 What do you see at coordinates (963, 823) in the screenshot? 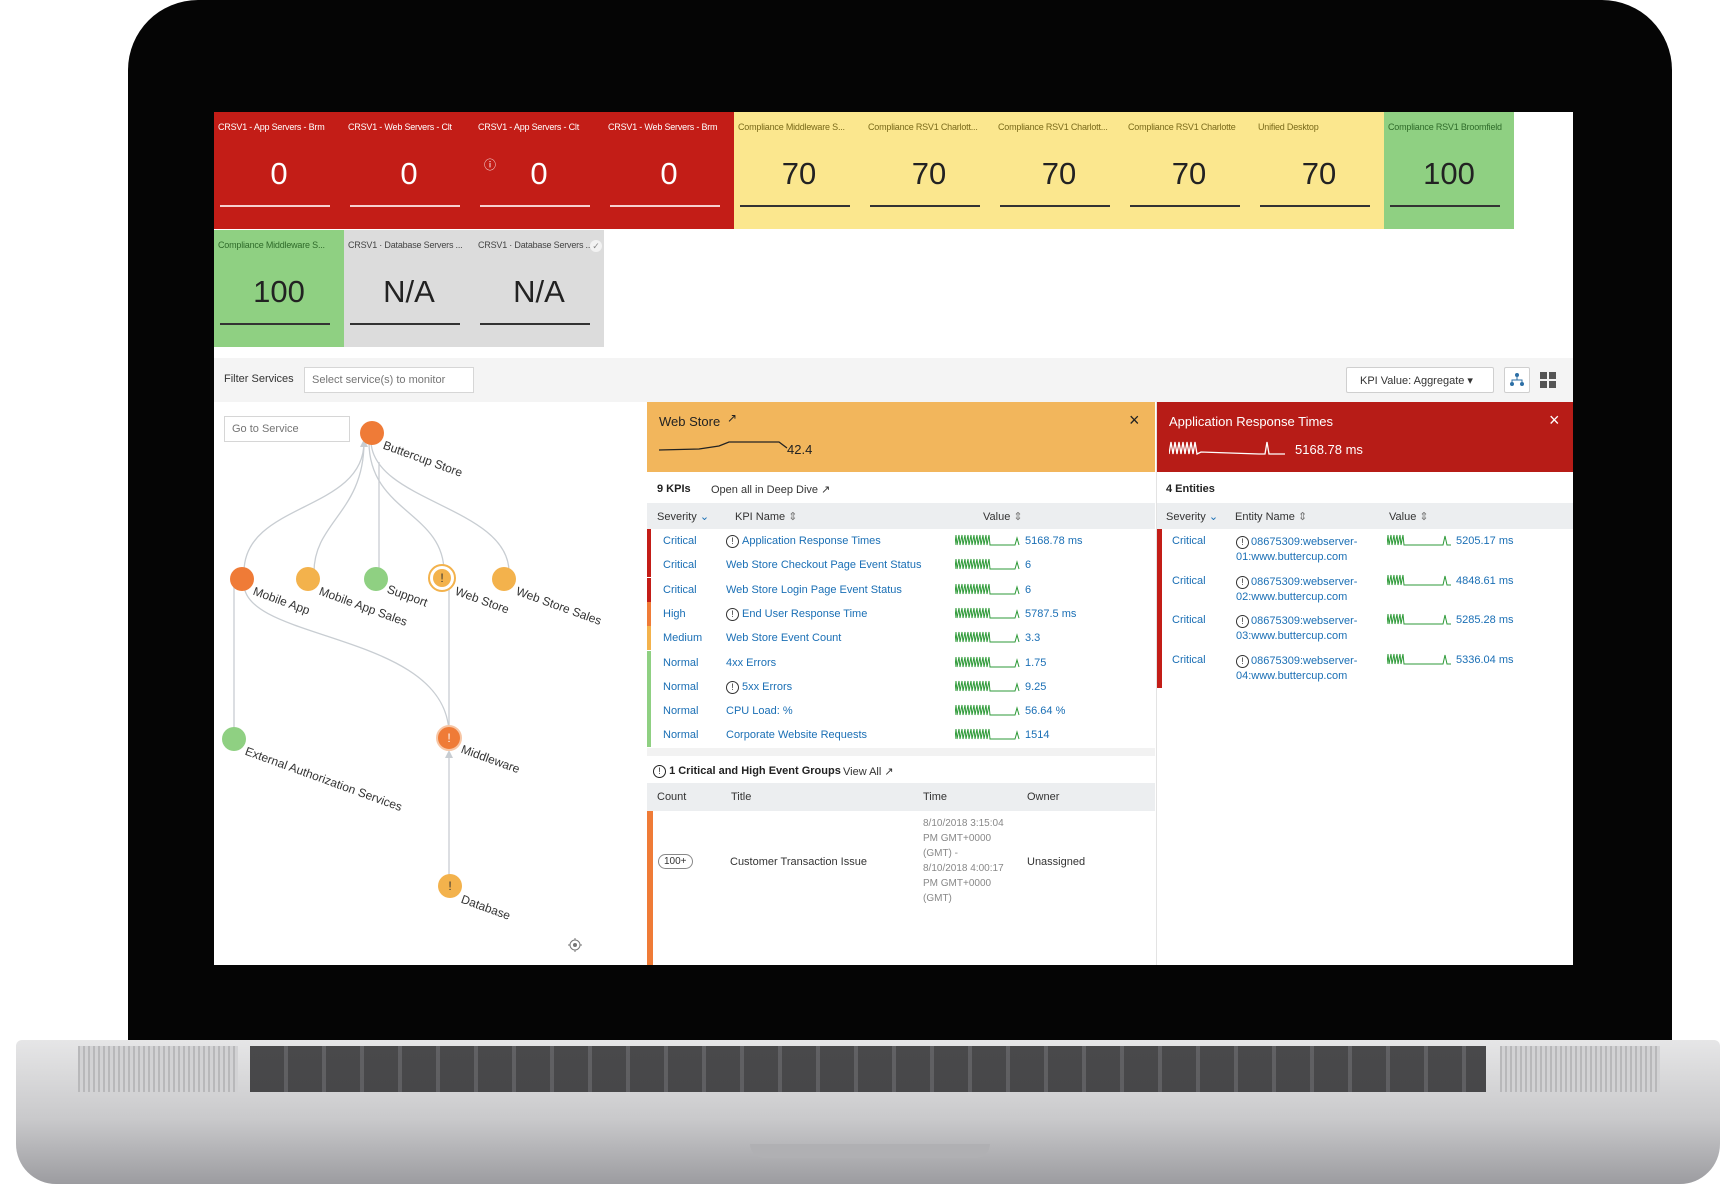
I see `time-line: 8/10/2018 3:15:04` at bounding box center [963, 823].